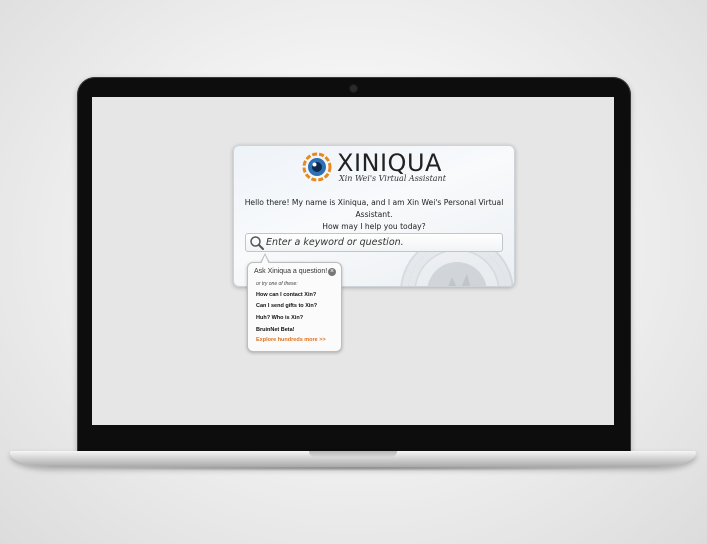  What do you see at coordinates (265, 259) in the screenshot?
I see `popup-pointer-inner` at bounding box center [265, 259].